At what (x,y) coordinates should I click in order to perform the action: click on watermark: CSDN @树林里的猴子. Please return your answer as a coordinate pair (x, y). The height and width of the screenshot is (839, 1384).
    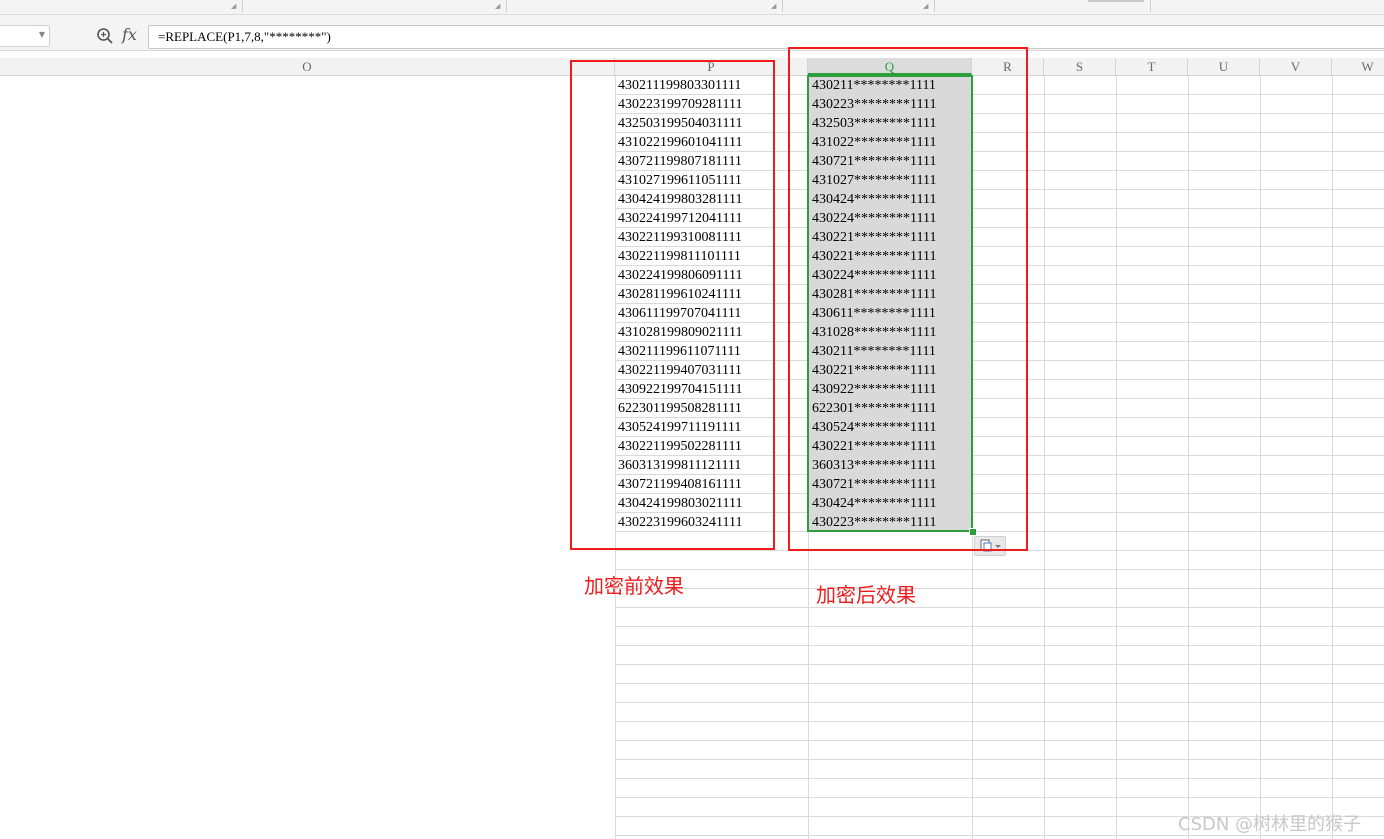
    Looking at the image, I should click on (1270, 824).